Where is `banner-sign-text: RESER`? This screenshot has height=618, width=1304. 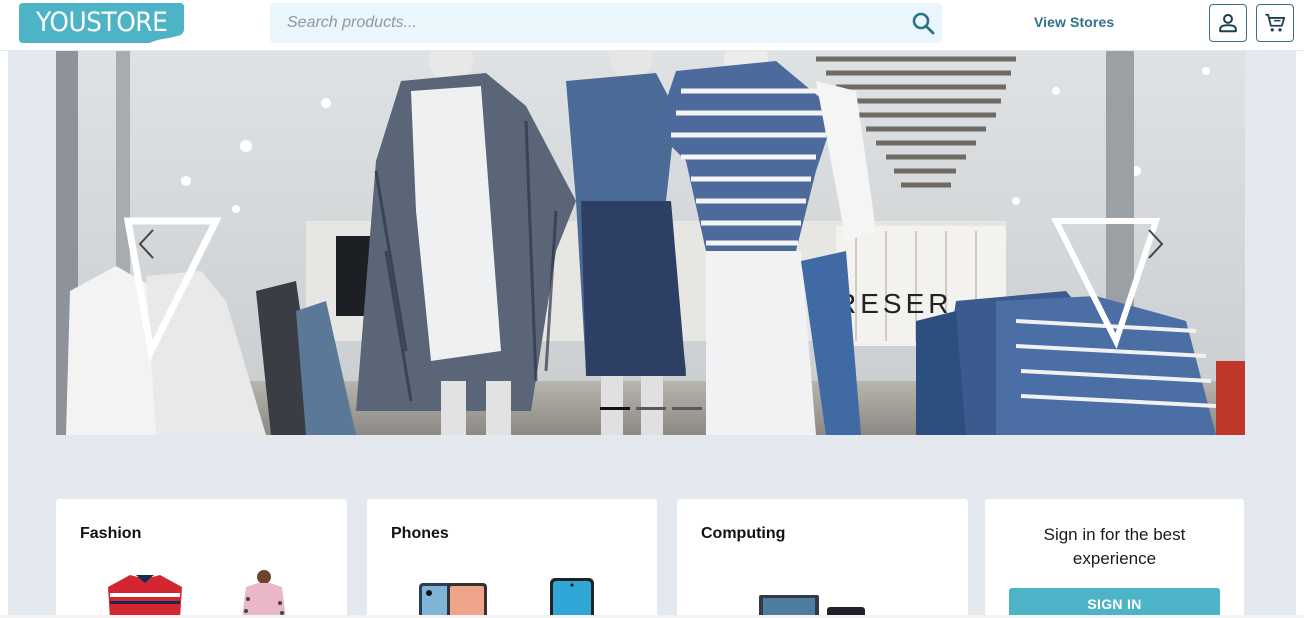
banner-sign-text: RESER is located at coordinates (894, 303).